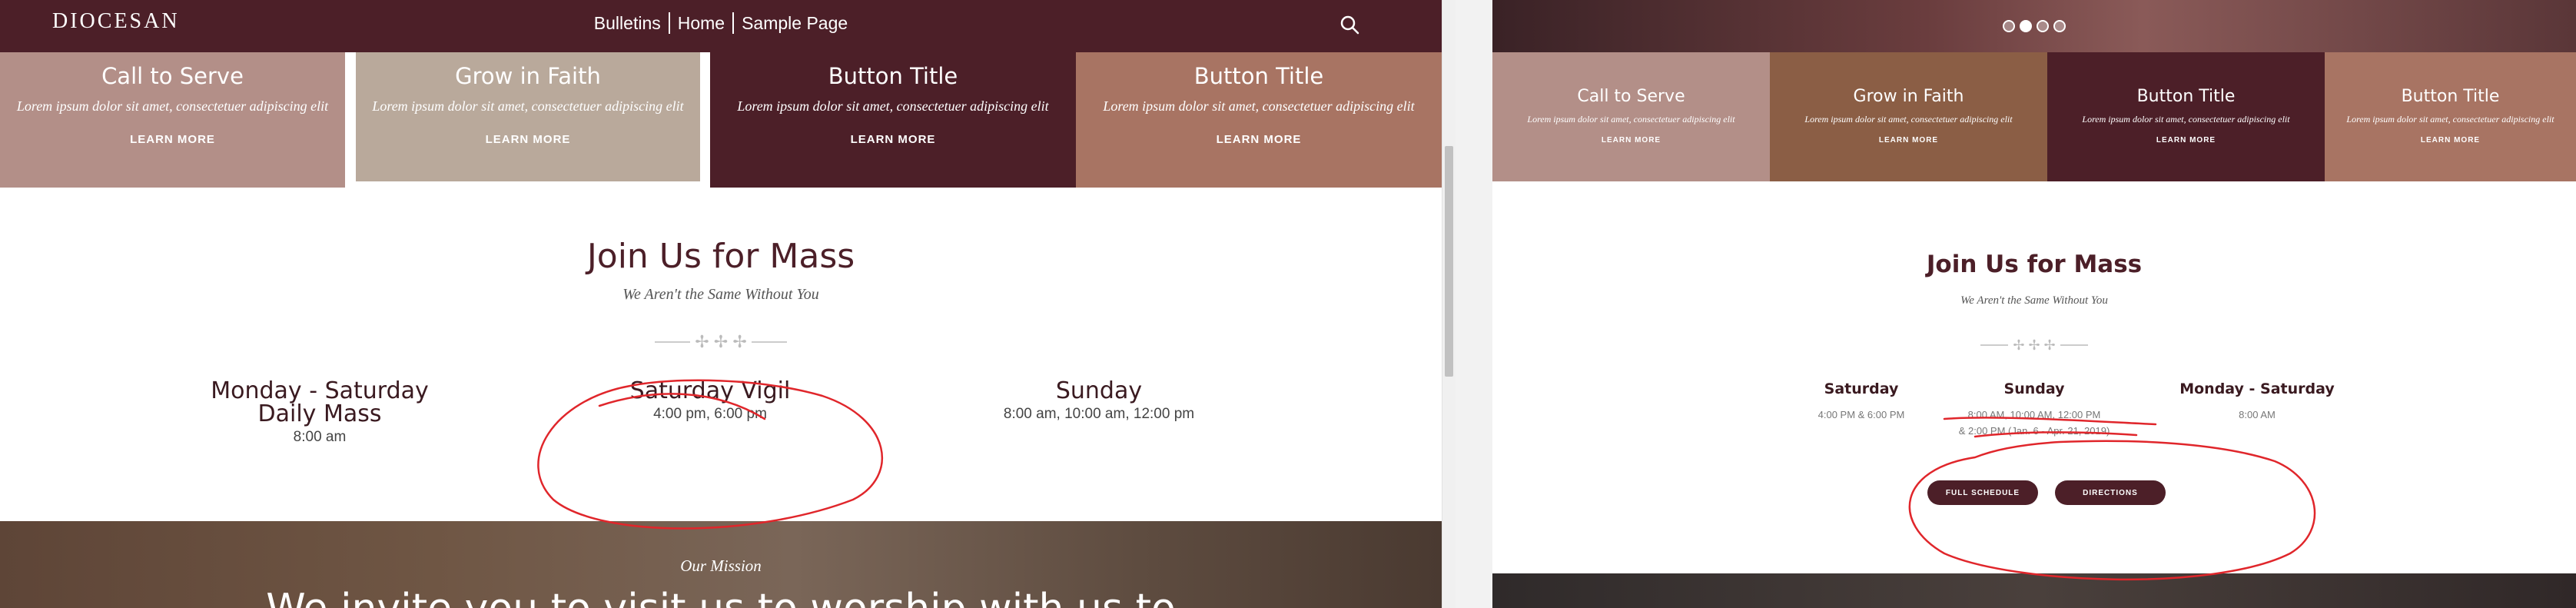 Image resolution: width=2576 pixels, height=608 pixels. What do you see at coordinates (2034, 590) in the screenshot?
I see `lower-hero-image` at bounding box center [2034, 590].